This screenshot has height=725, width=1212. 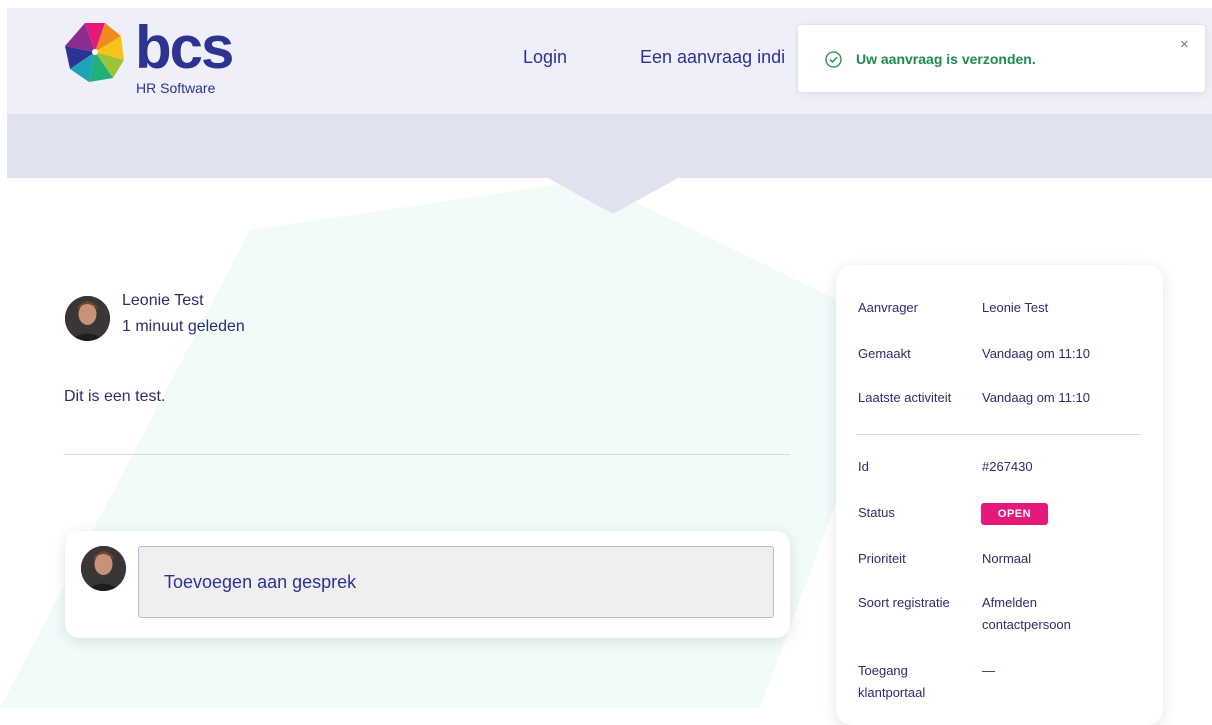 I want to click on panel-divider, so click(x=998, y=434).